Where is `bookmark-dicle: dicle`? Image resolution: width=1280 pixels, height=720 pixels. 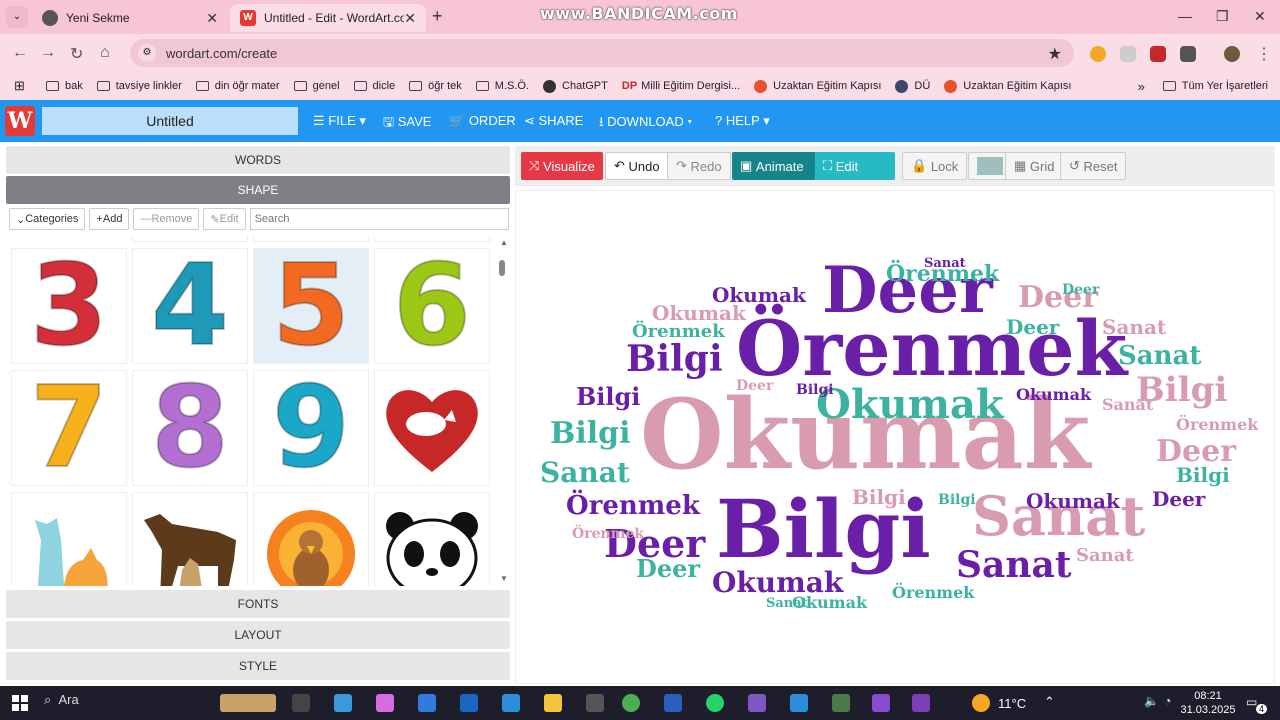 bookmark-dicle: dicle is located at coordinates (374, 86).